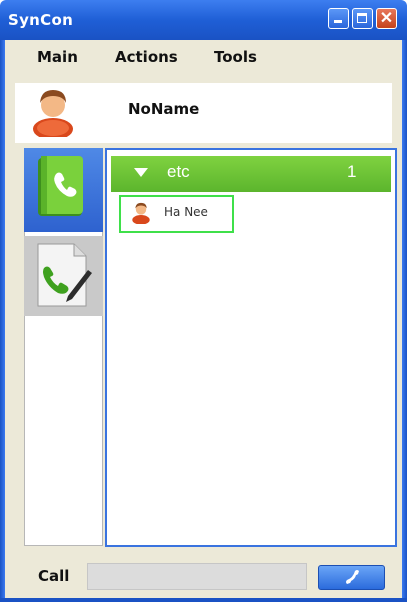 This screenshot has width=407, height=602. I want to click on call-button, so click(351, 577).